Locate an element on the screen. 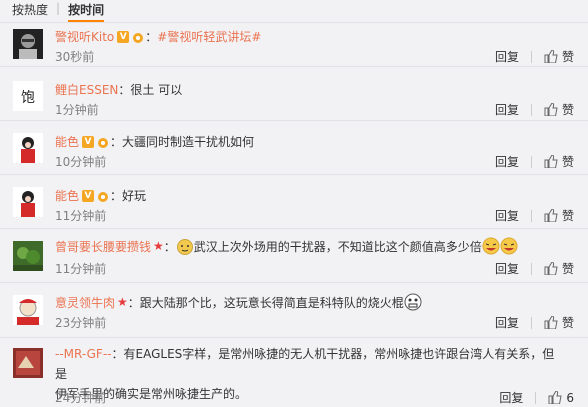 The image size is (588, 407). username: --MR-GF-- is located at coordinates (83, 354).